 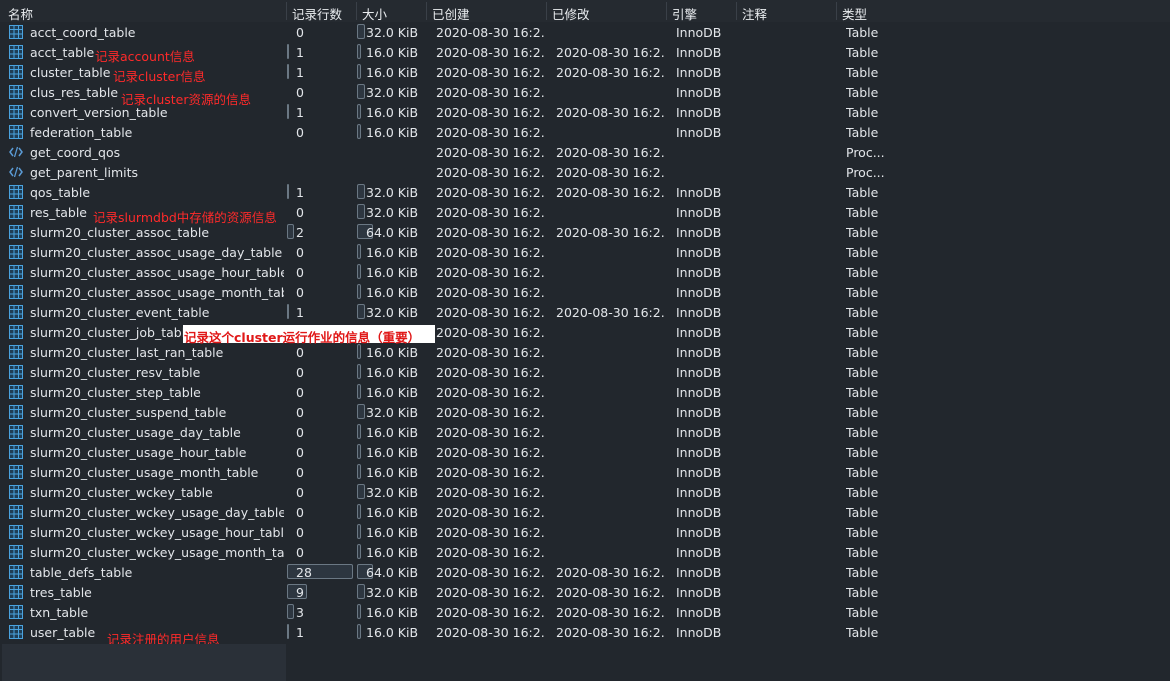 What do you see at coordinates (309, 335) in the screenshot?
I see `annotation-job-box: 记录这个cluster运行作业的信息（重要）` at bounding box center [309, 335].